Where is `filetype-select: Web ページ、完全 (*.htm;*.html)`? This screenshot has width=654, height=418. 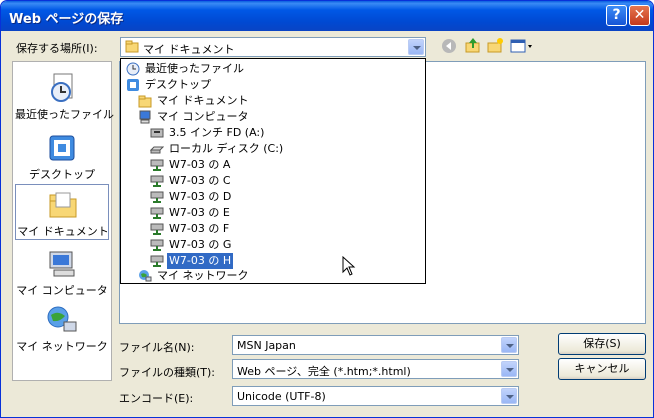 filetype-select: Web ページ、完全 (*.htm;*.html) is located at coordinates (375, 369).